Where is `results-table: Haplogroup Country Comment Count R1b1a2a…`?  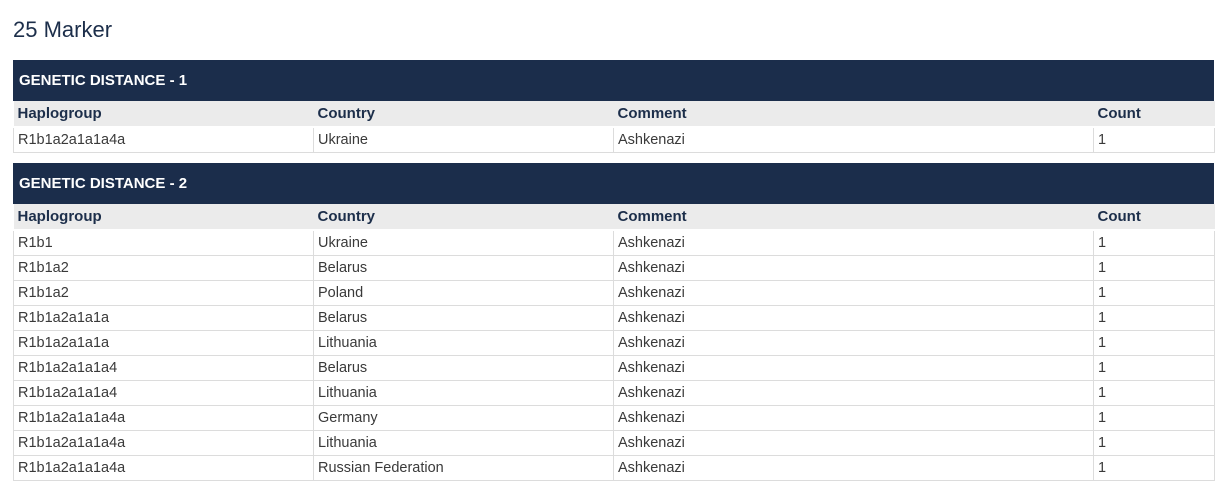 results-table: Haplogroup Country Comment Count R1b1a2a… is located at coordinates (614, 127).